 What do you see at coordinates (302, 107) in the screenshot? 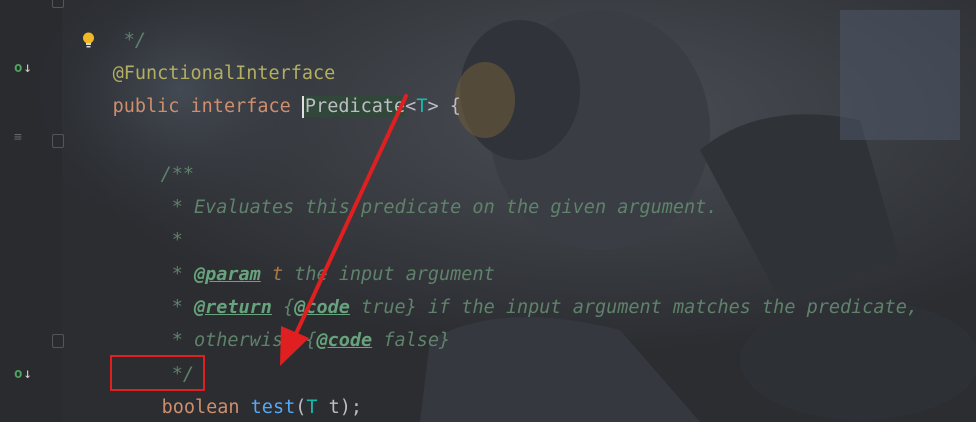
I see `text-cursor` at bounding box center [302, 107].